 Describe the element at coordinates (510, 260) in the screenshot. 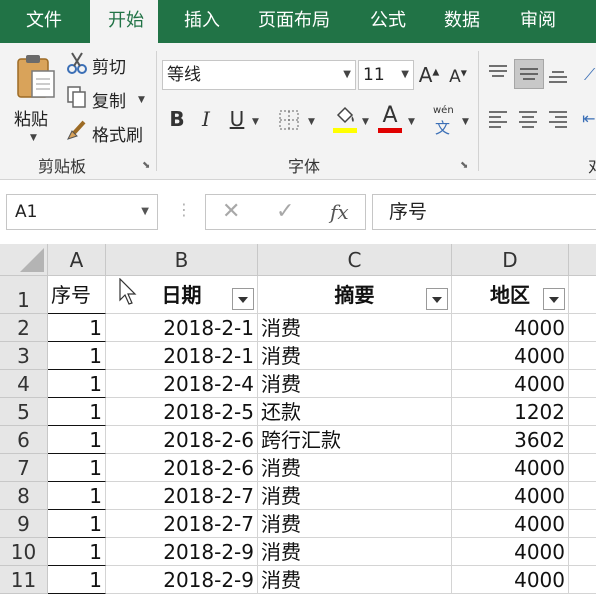

I see `column-header-d: D` at that location.